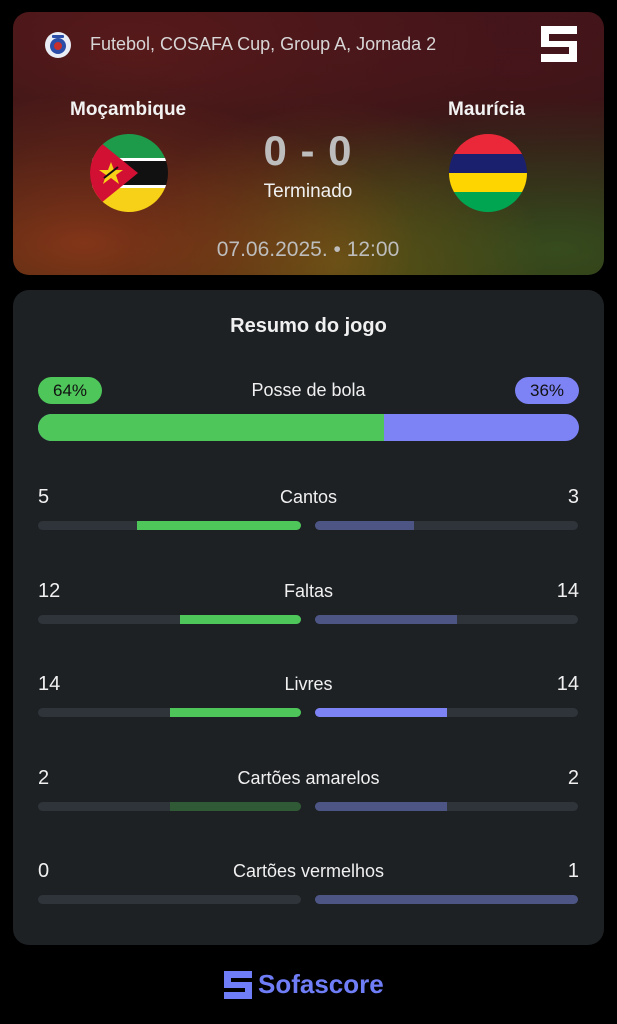  Describe the element at coordinates (308, 703) in the screenshot. I see `stat-row-free-kicks: 14 Livres 14` at that location.